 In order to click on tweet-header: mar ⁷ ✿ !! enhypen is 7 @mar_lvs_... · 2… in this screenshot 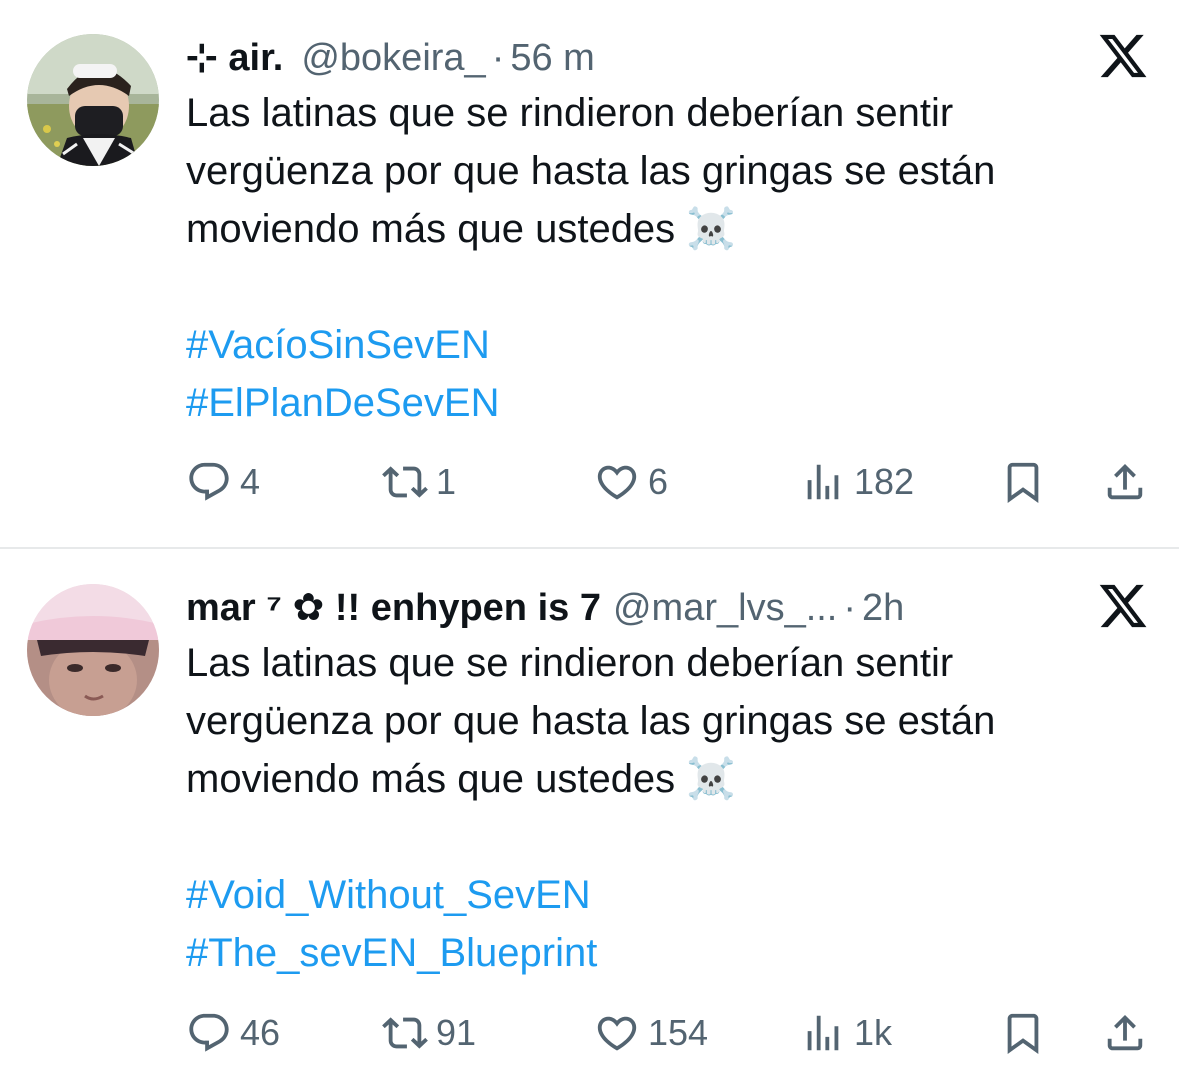, I will do `click(545, 608)`.